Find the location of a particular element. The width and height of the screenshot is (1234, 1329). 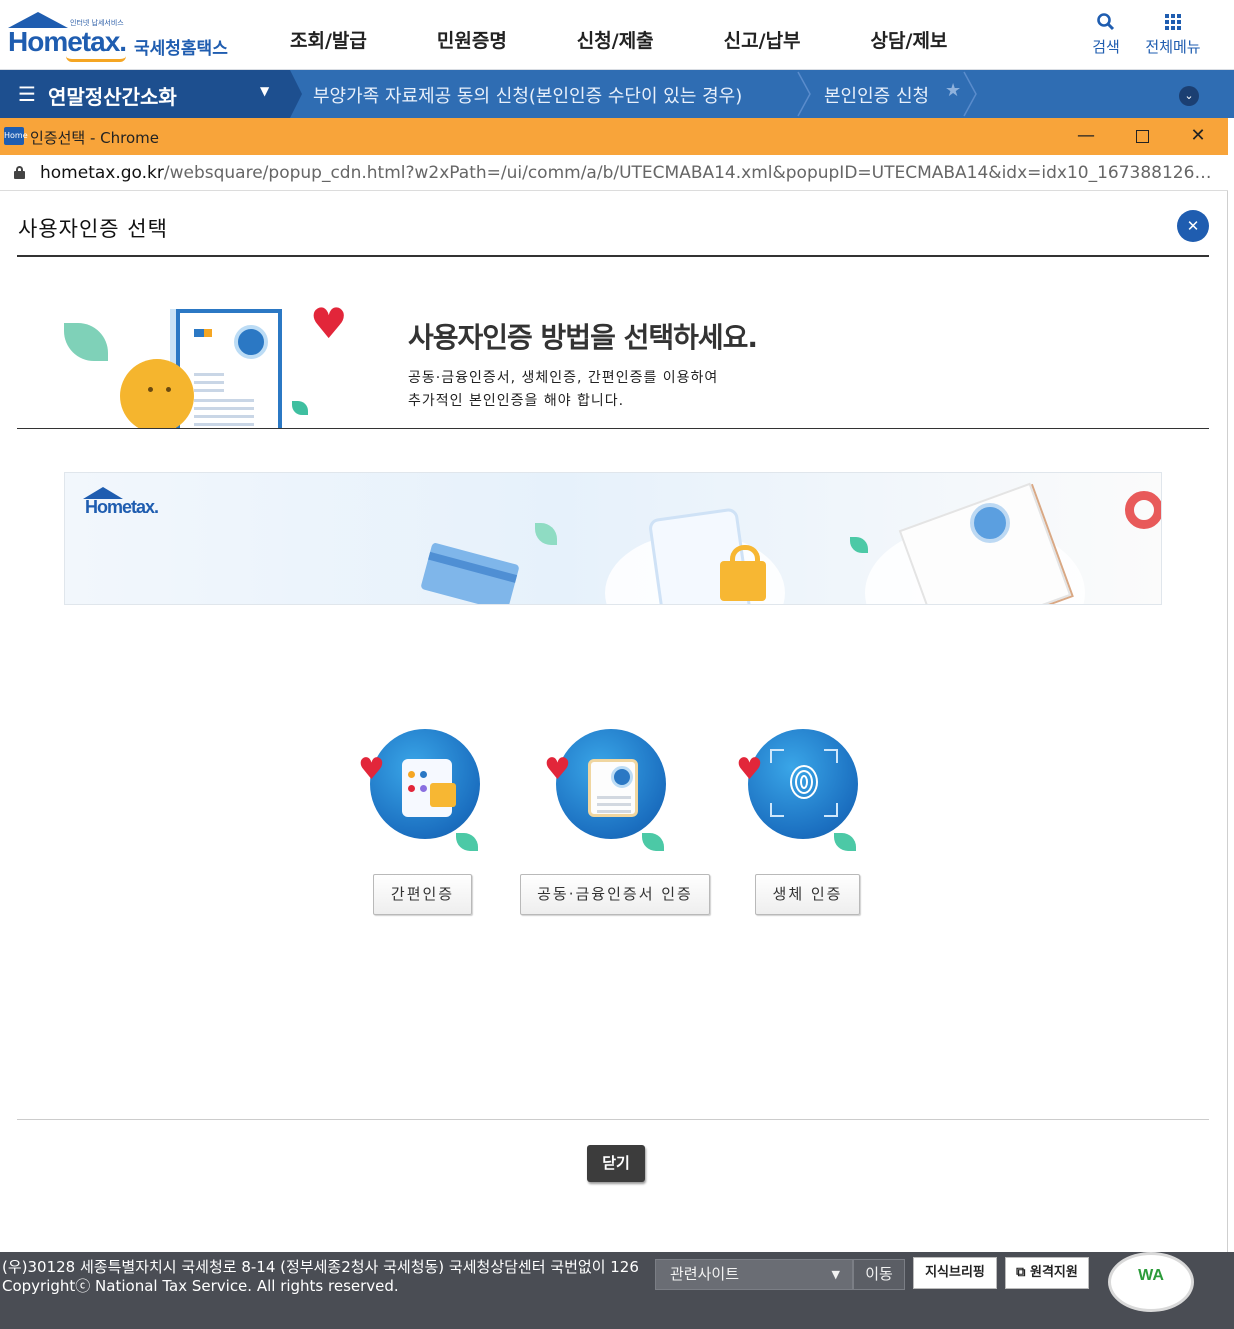

certificate-icon is located at coordinates (613, 788).